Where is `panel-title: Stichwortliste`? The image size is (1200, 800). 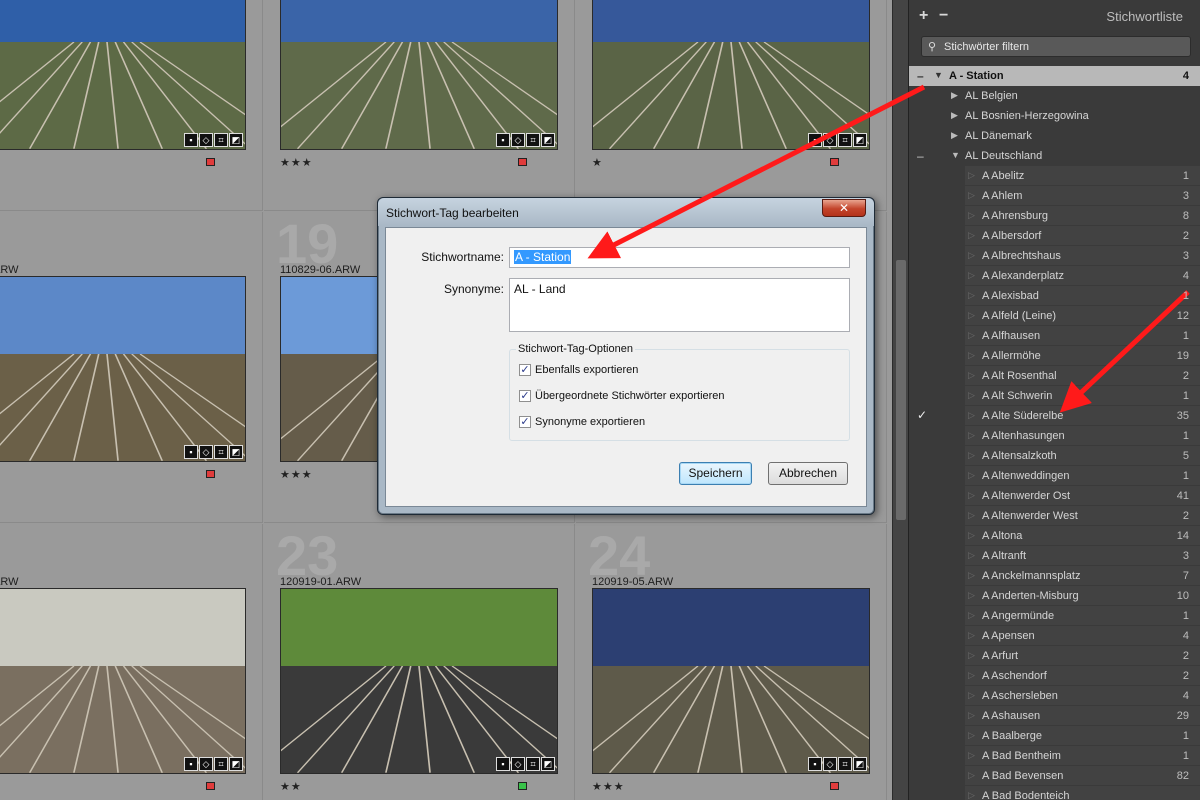 panel-title: Stichwortliste is located at coordinates (1144, 16).